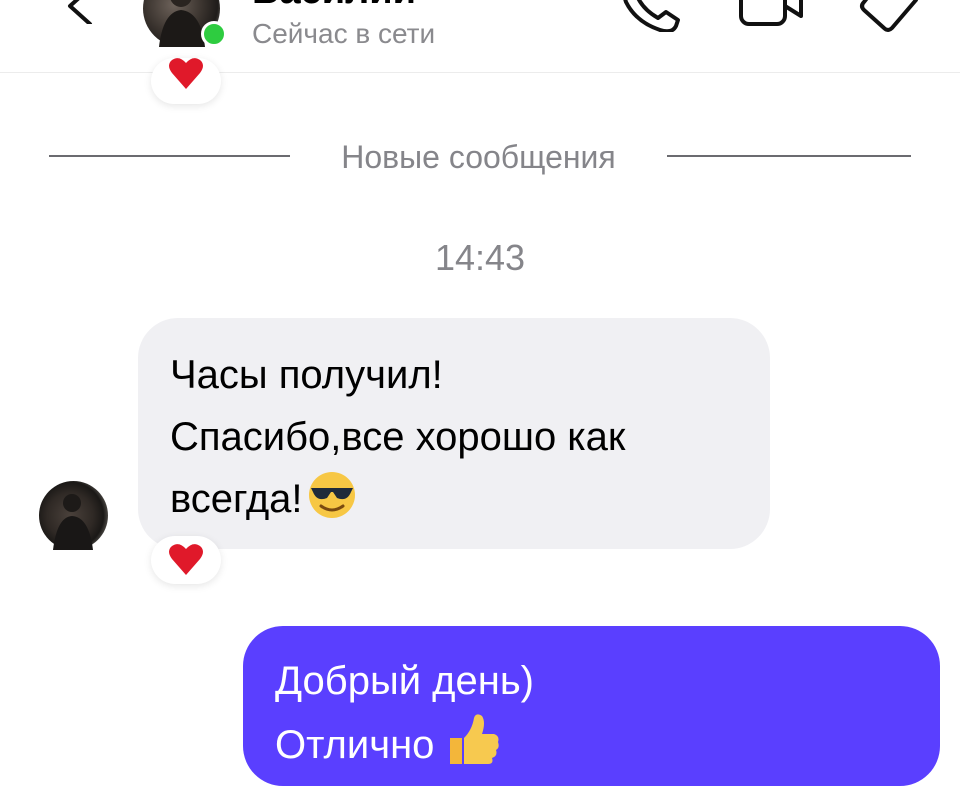  I want to click on outgoing-message-bubble: Добрый день) Отлично, so click(591, 706).